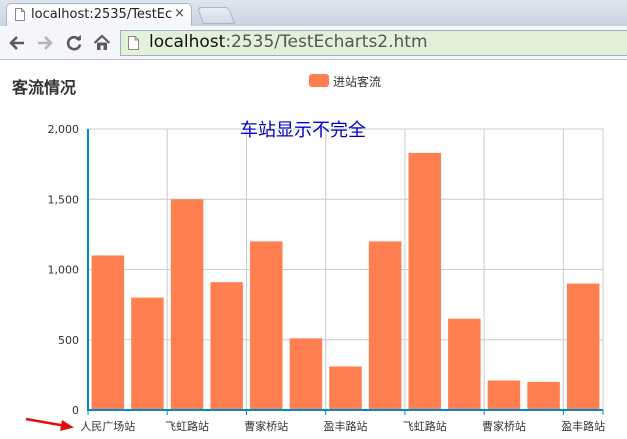 This screenshot has height=439, width=627. What do you see at coordinates (64, 129) in the screenshot?
I see `y-tick-label: 2,000` at bounding box center [64, 129].